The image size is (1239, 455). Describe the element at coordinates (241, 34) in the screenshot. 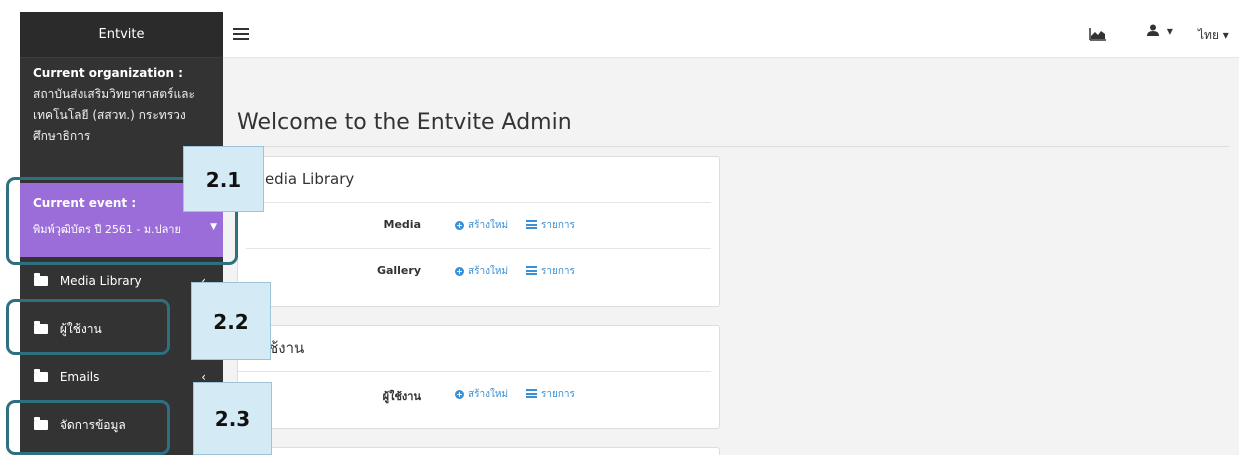

I see `hamburger-icon` at that location.